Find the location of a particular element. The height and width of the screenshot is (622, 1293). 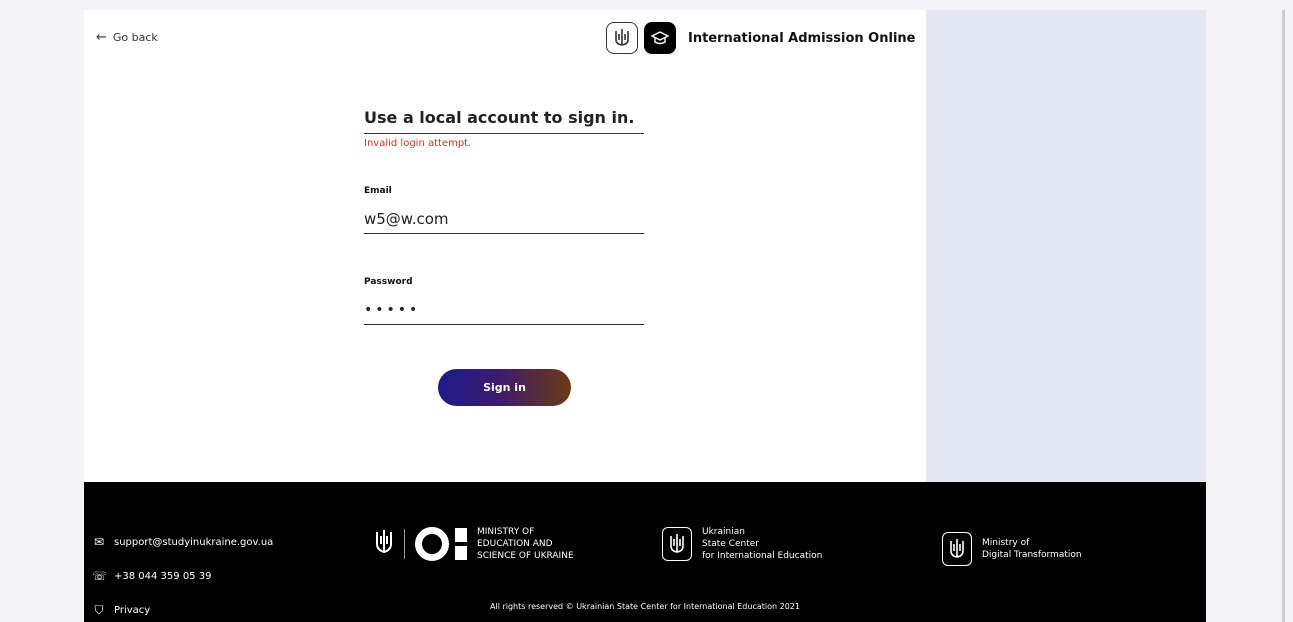

contact-phone: ☏ +38 044 359 05 39 is located at coordinates (182, 576).